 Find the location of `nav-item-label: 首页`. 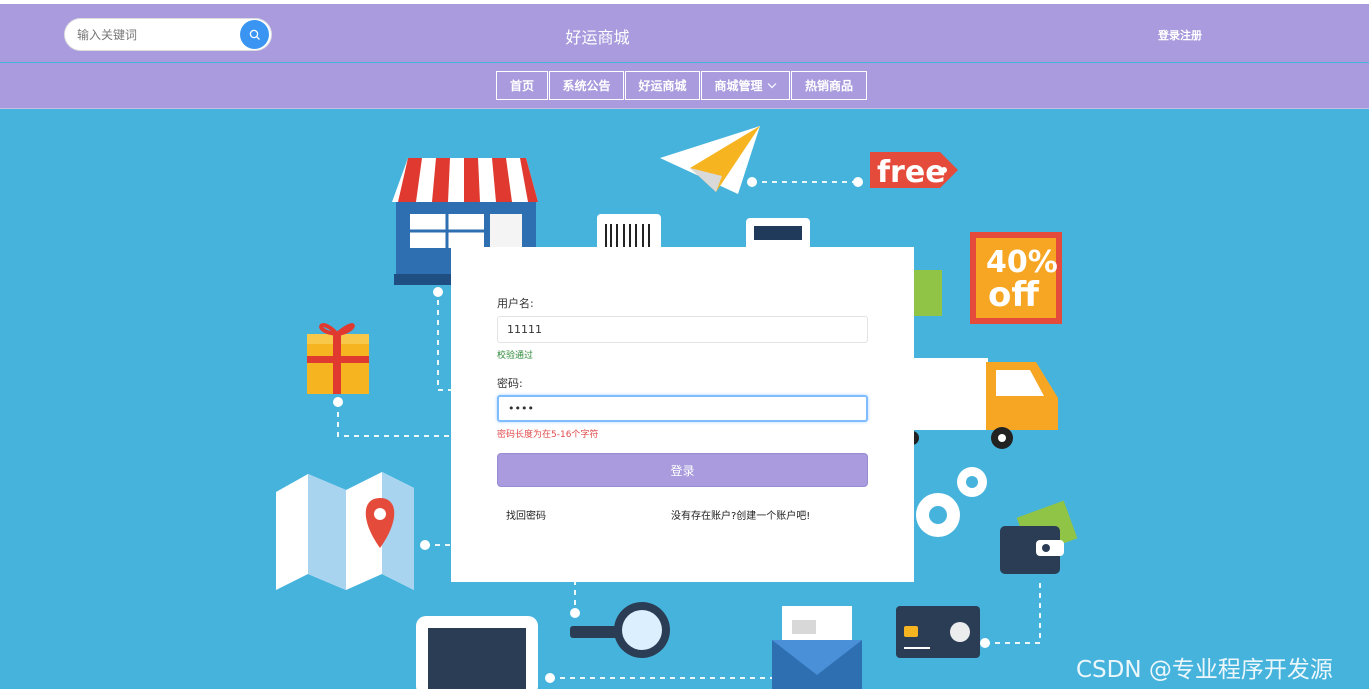

nav-item-label: 首页 is located at coordinates (521, 86).